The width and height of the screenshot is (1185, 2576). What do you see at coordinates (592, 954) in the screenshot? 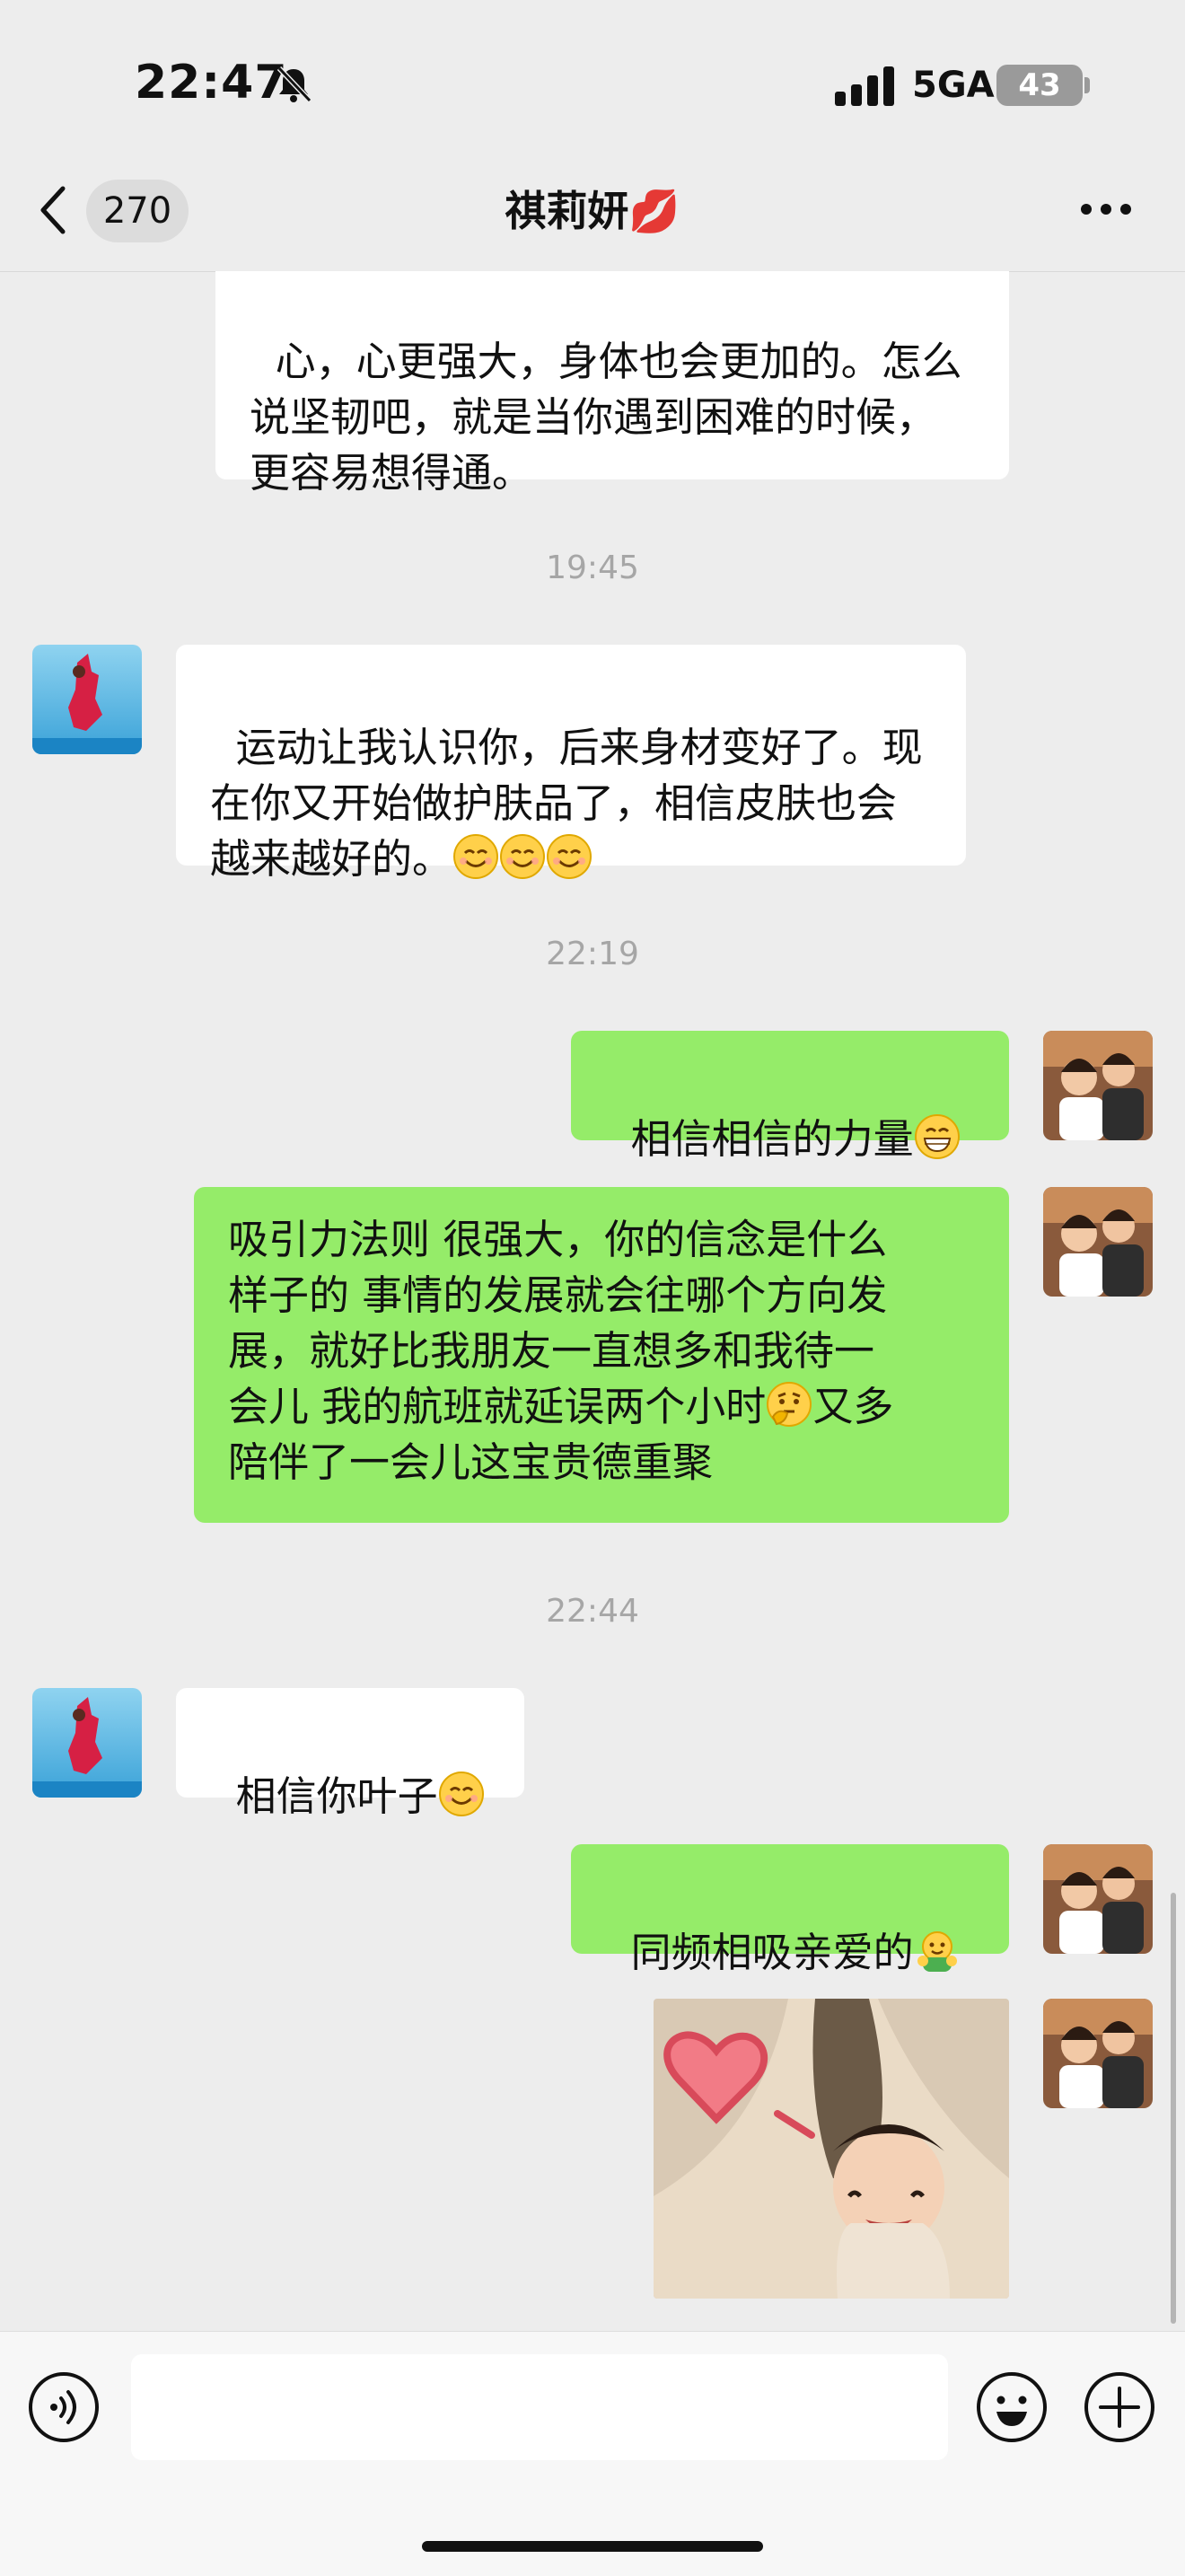
I see `timestamp: 22:19` at bounding box center [592, 954].